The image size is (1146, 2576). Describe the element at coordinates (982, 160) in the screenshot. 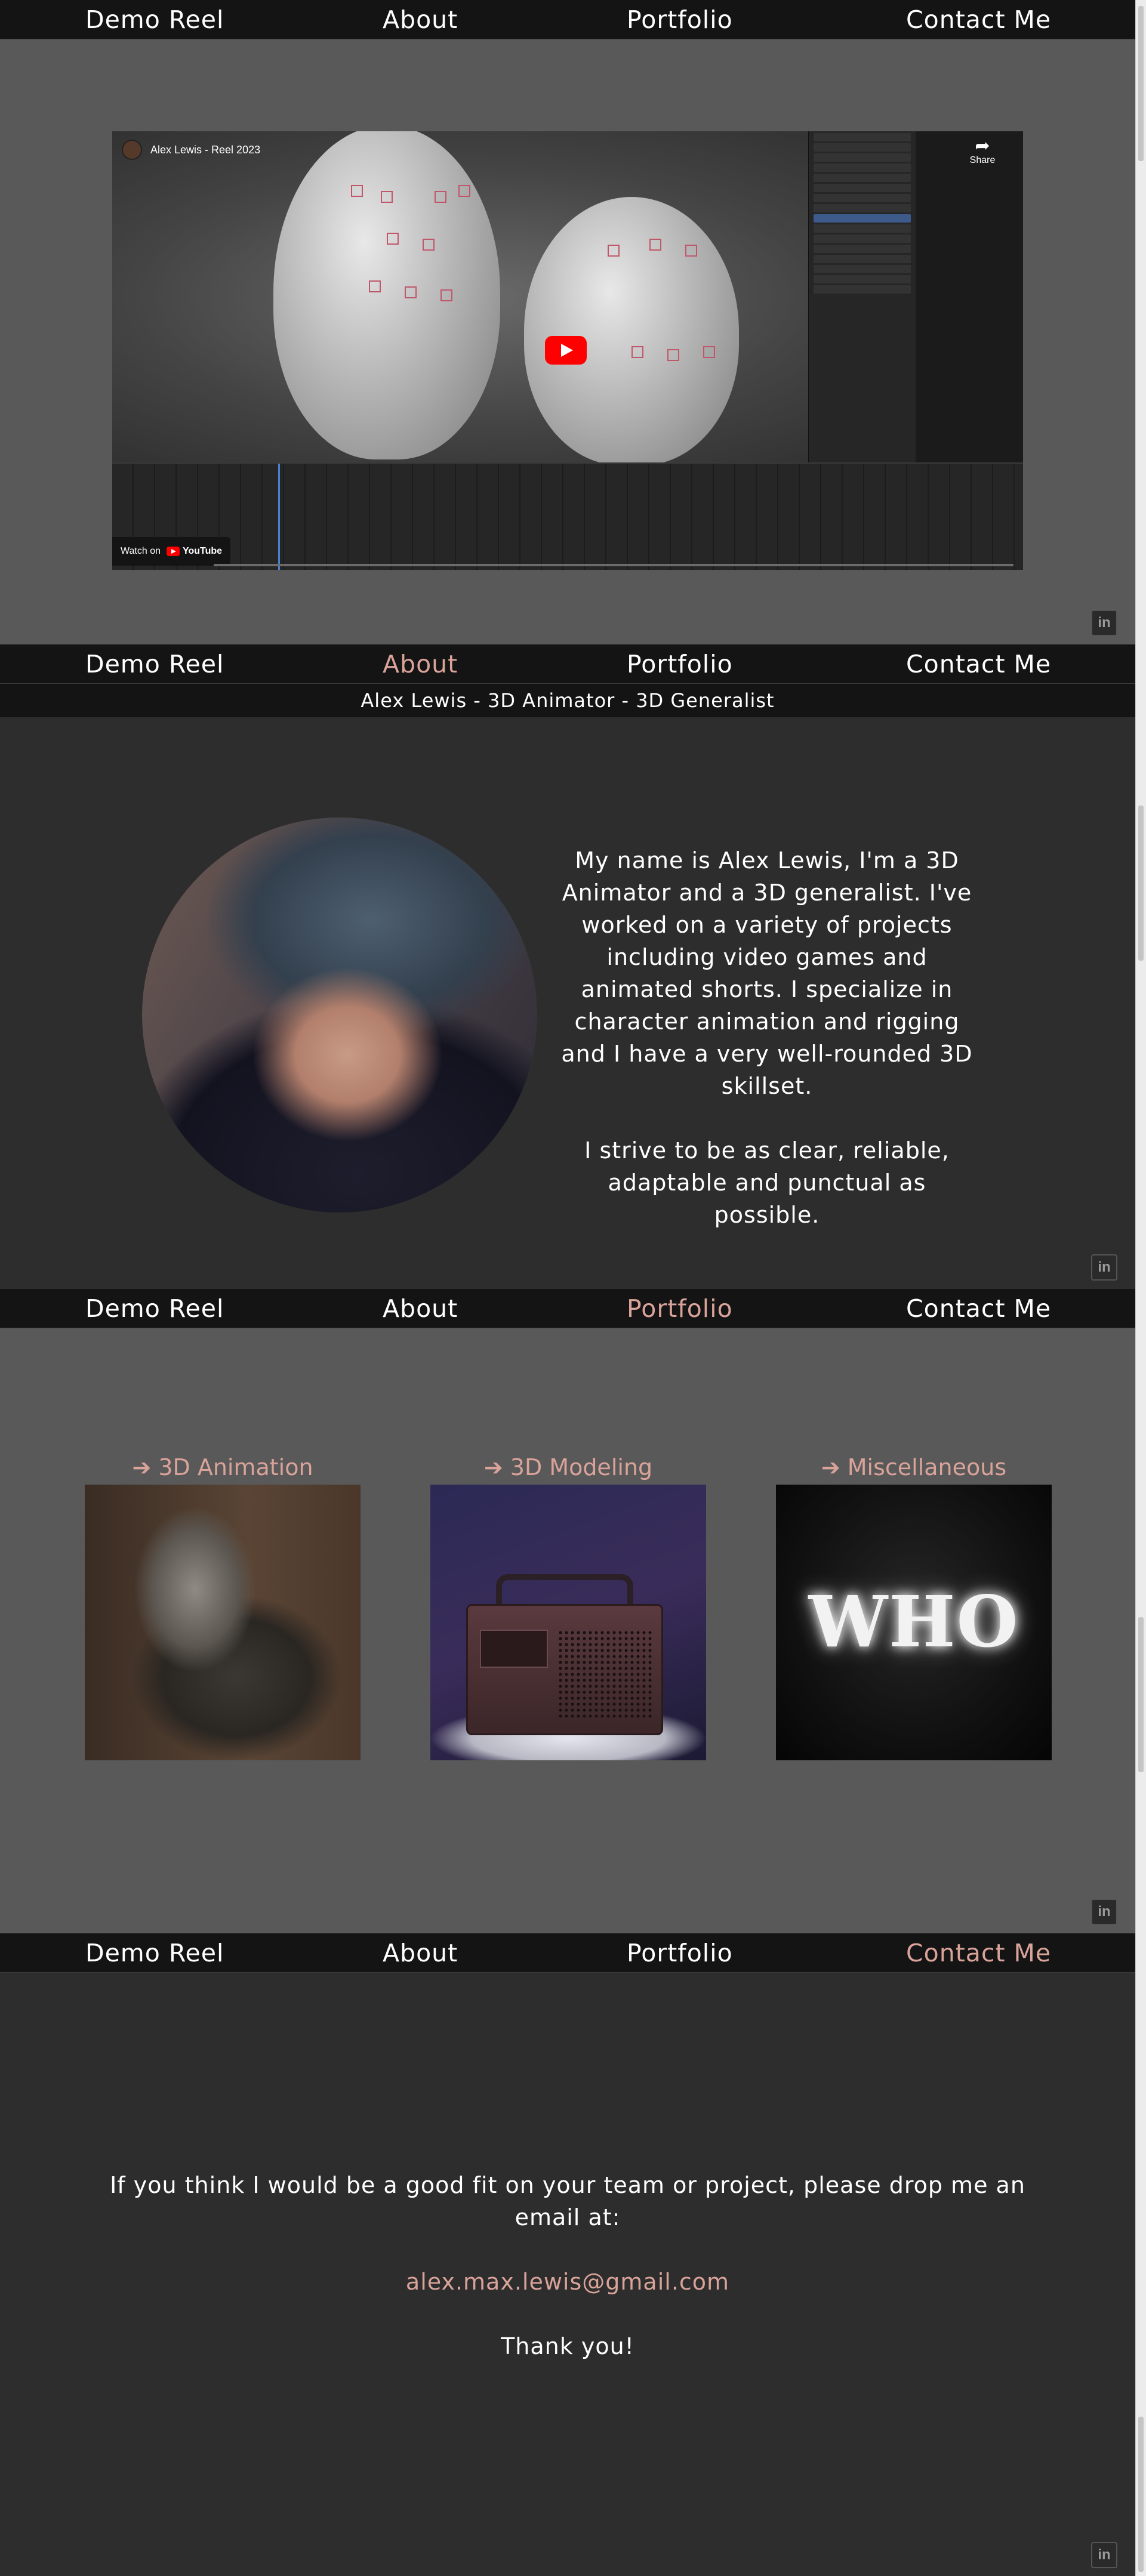

I see `share-label: Share` at that location.